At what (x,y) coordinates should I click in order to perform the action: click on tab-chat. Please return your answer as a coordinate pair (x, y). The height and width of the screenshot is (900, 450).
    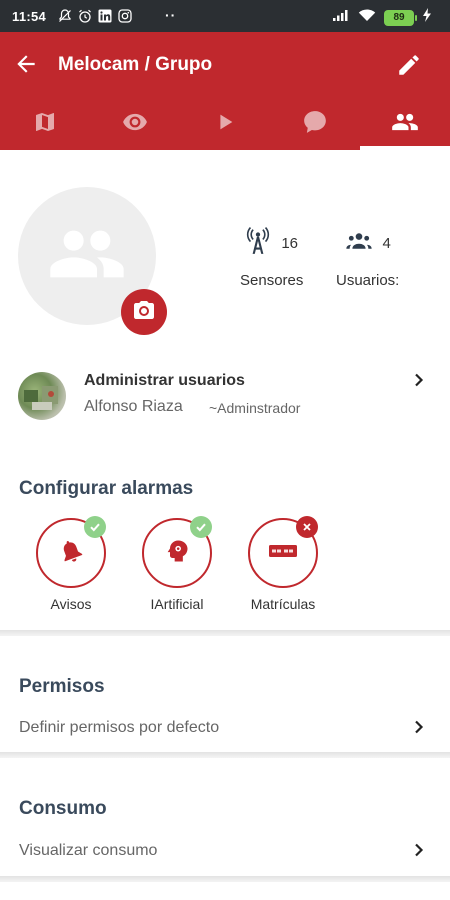
    Looking at the image, I should click on (315, 124).